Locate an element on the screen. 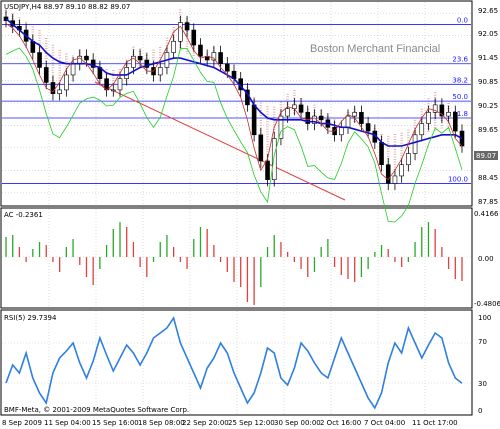 The image size is (500, 429). ac-tick: 0.00 is located at coordinates (486, 259).